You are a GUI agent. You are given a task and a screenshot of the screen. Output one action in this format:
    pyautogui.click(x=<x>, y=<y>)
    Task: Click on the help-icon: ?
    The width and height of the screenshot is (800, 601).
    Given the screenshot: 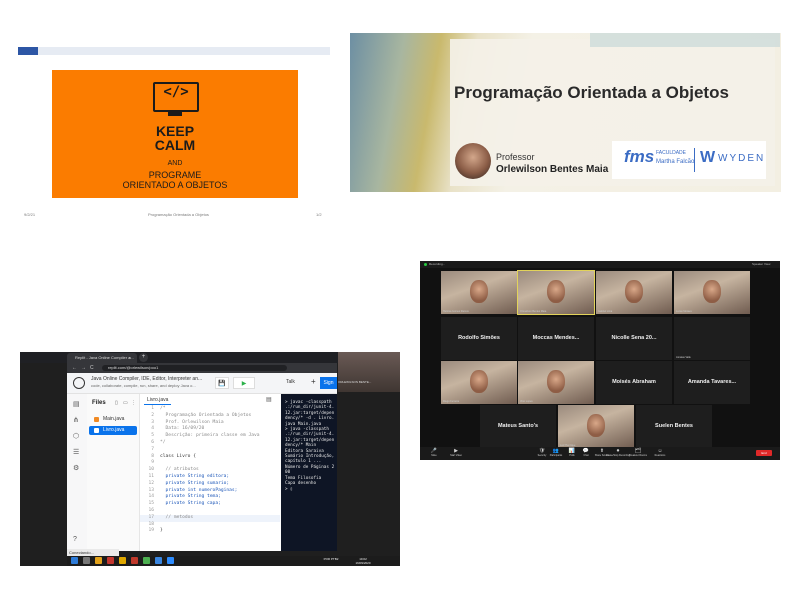 What is the action you would take?
    pyautogui.click(x=75, y=539)
    